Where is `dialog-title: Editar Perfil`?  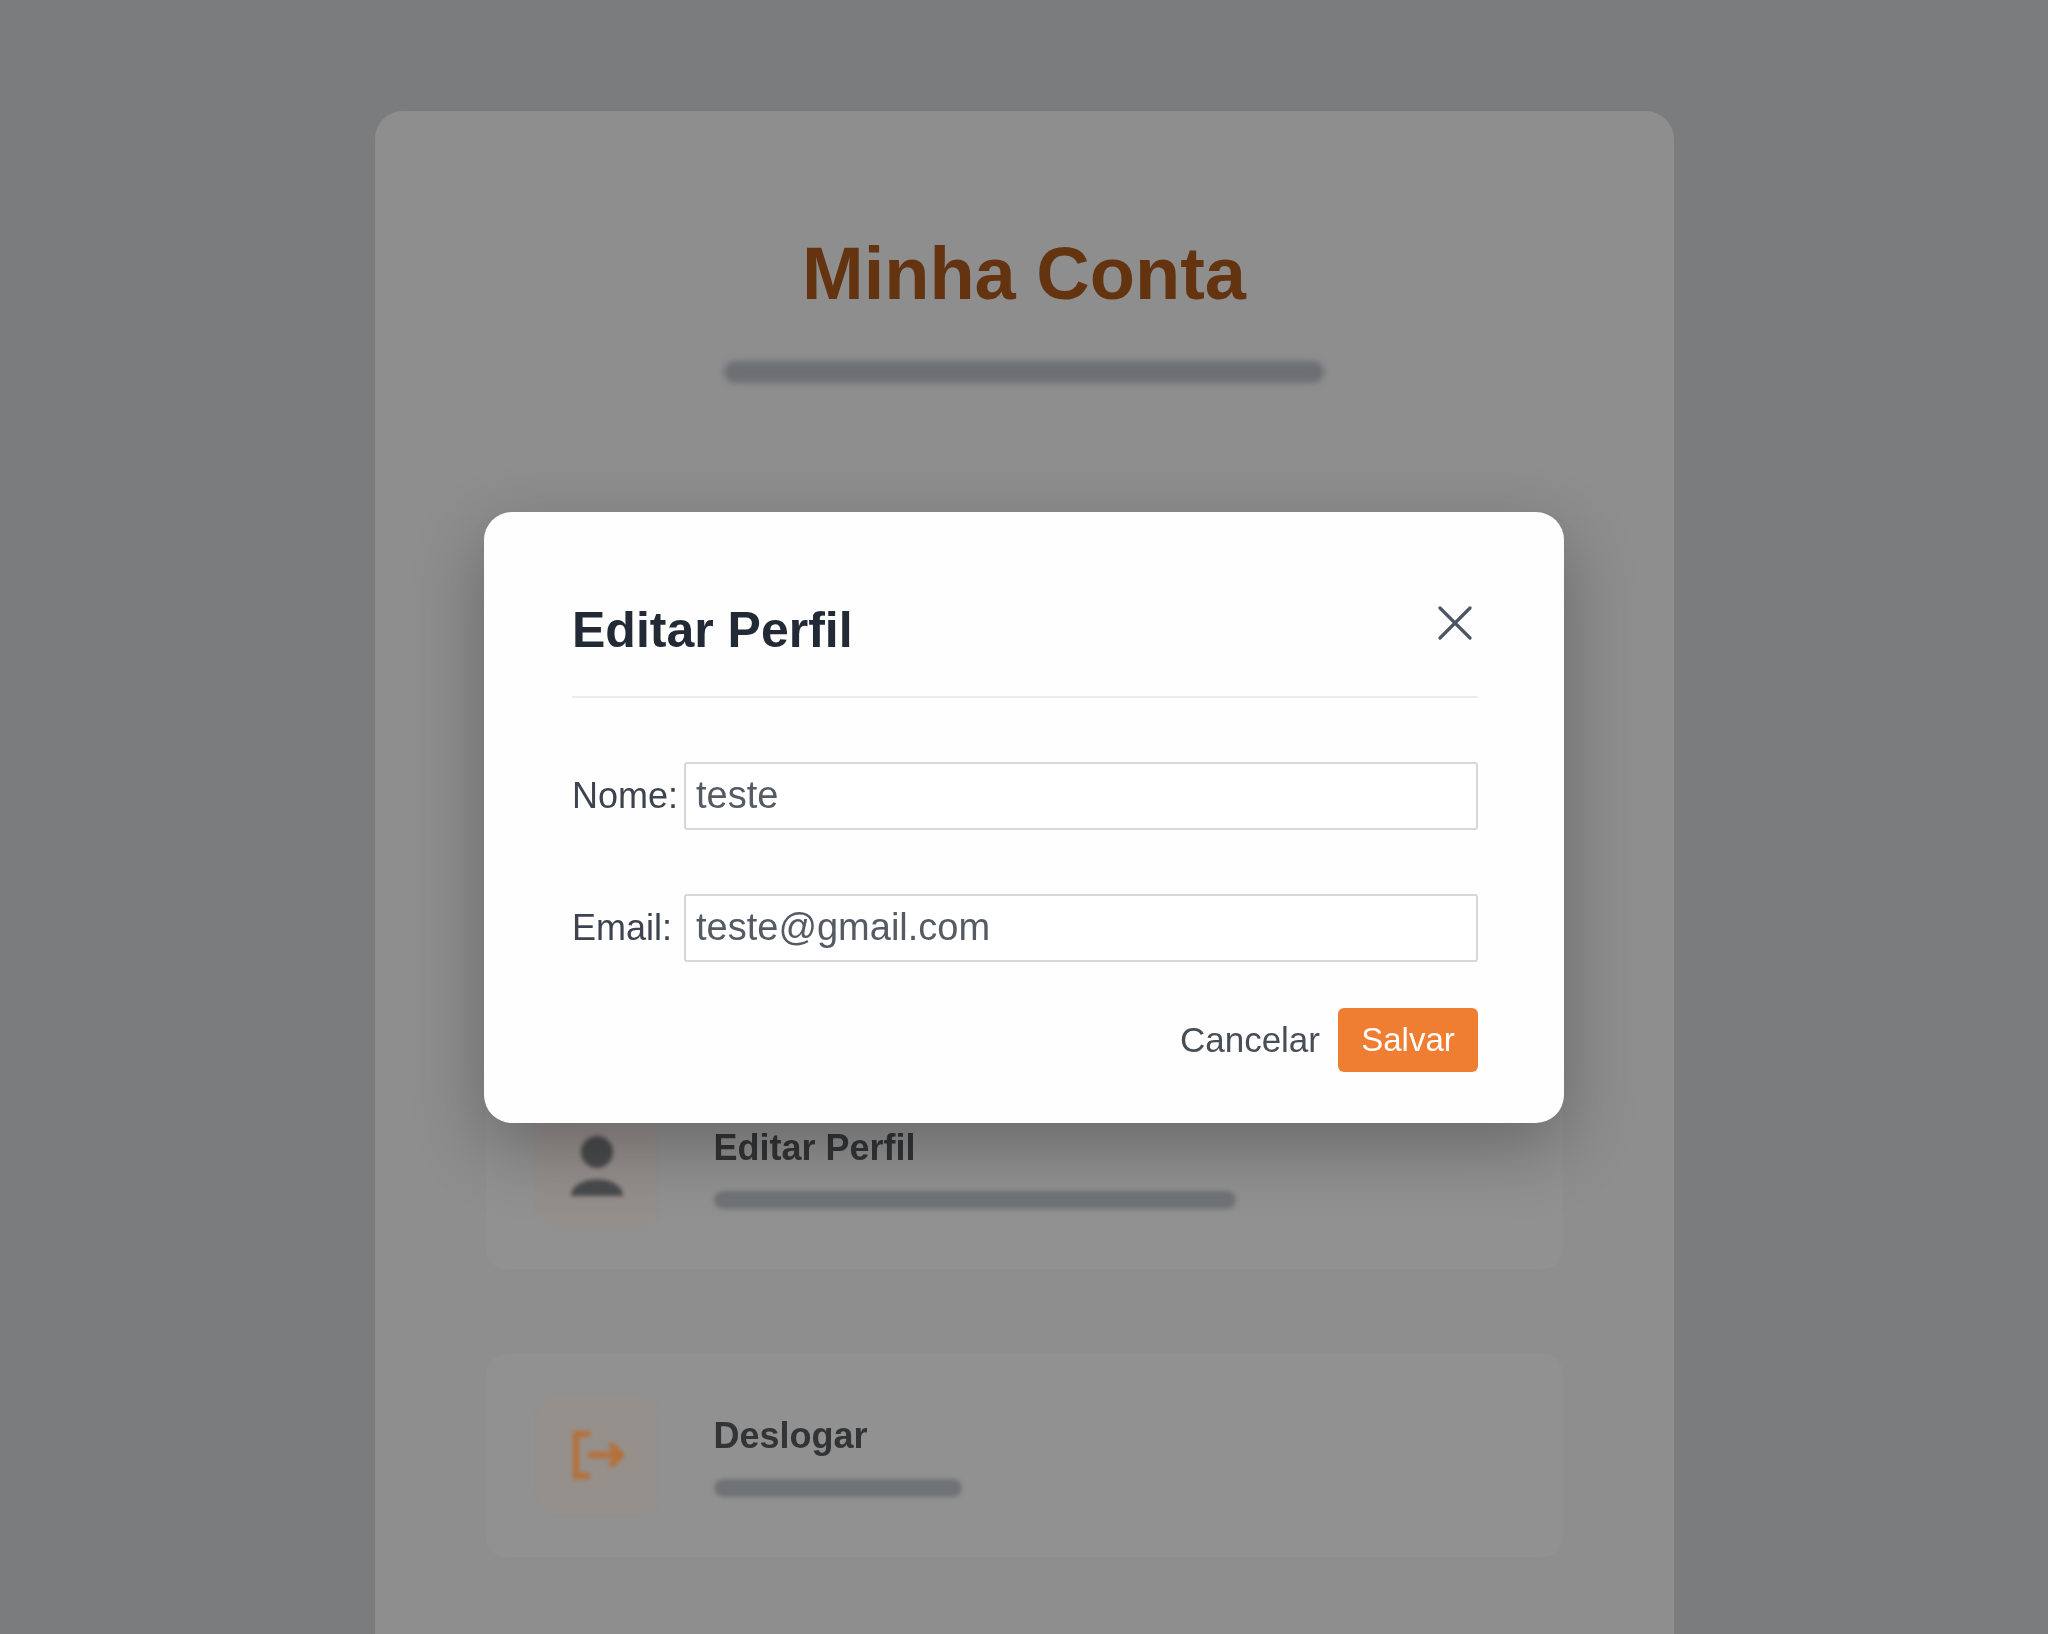 dialog-title: Editar Perfil is located at coordinates (712, 629).